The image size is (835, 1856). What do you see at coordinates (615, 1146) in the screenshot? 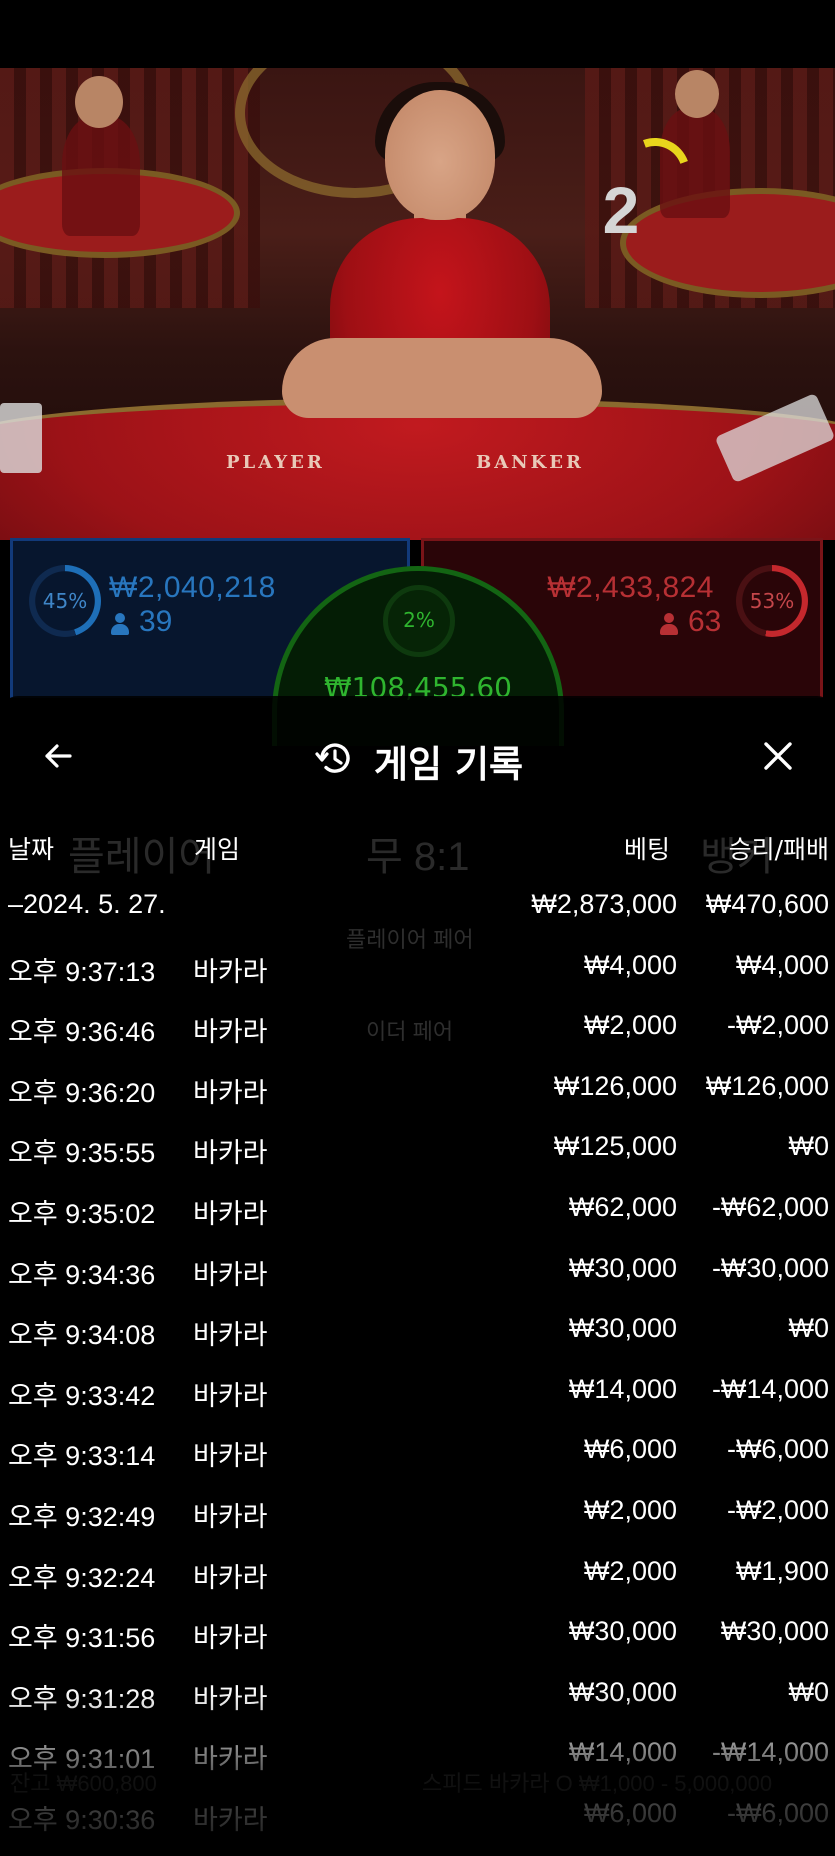
I see `history-row-bet: ₩125,000` at bounding box center [615, 1146].